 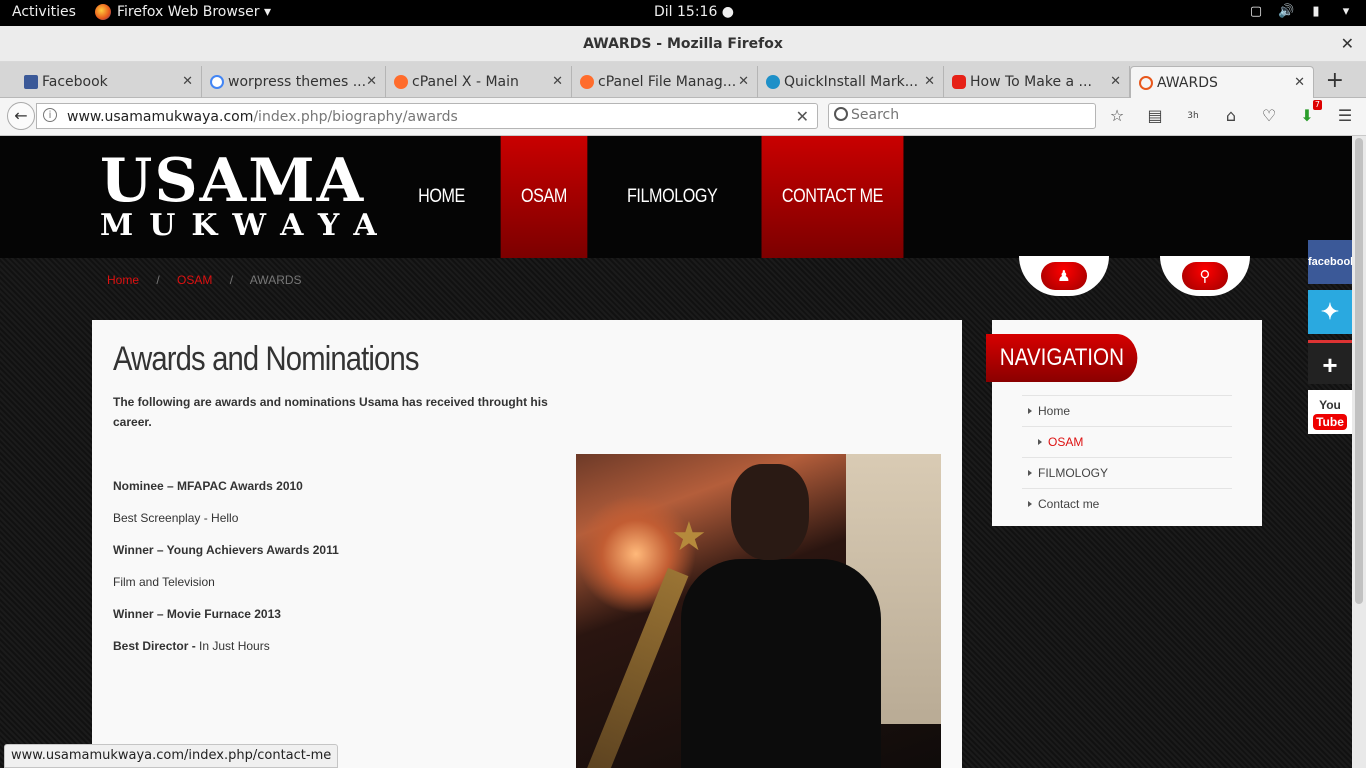 I want to click on suit, so click(x=781, y=663).